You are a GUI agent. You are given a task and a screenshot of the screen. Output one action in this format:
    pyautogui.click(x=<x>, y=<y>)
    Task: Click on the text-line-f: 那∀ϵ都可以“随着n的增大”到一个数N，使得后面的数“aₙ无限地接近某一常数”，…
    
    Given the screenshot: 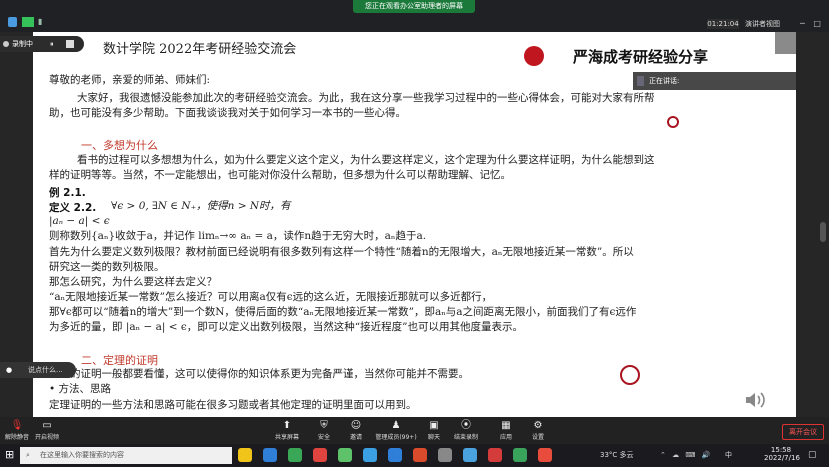 What is the action you would take?
    pyautogui.click(x=343, y=312)
    